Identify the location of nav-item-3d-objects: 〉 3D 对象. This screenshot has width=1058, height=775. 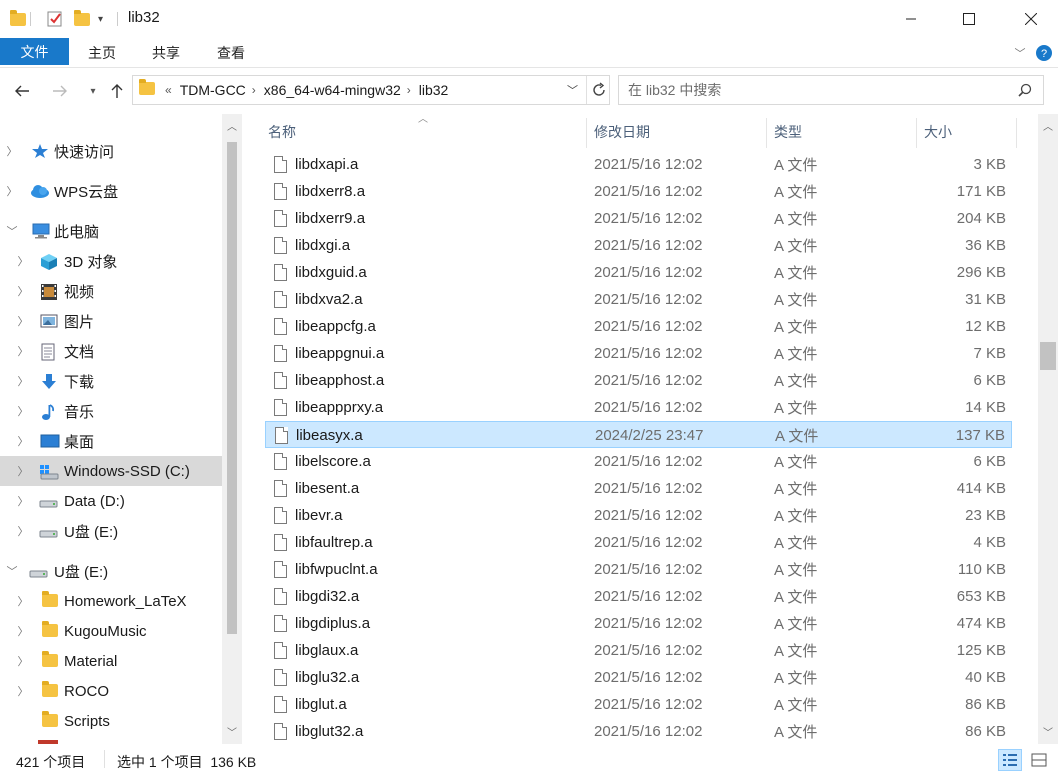
(111, 261).